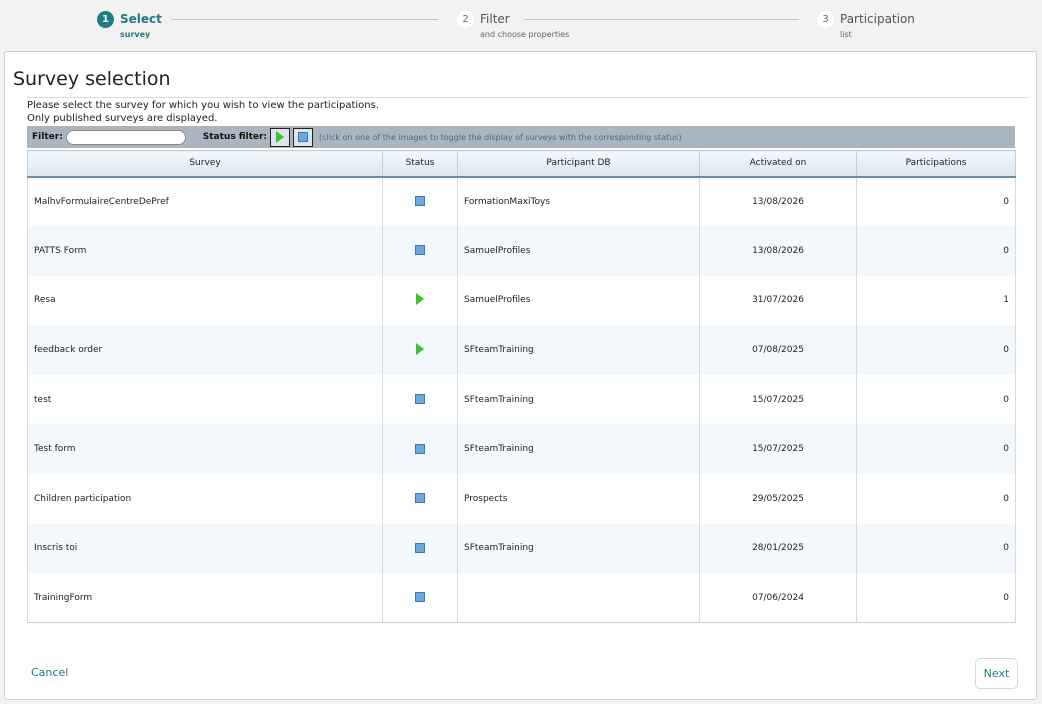 The height and width of the screenshot is (704, 1042). What do you see at coordinates (205, 548) in the screenshot?
I see `cell-survey: Inscris toi` at bounding box center [205, 548].